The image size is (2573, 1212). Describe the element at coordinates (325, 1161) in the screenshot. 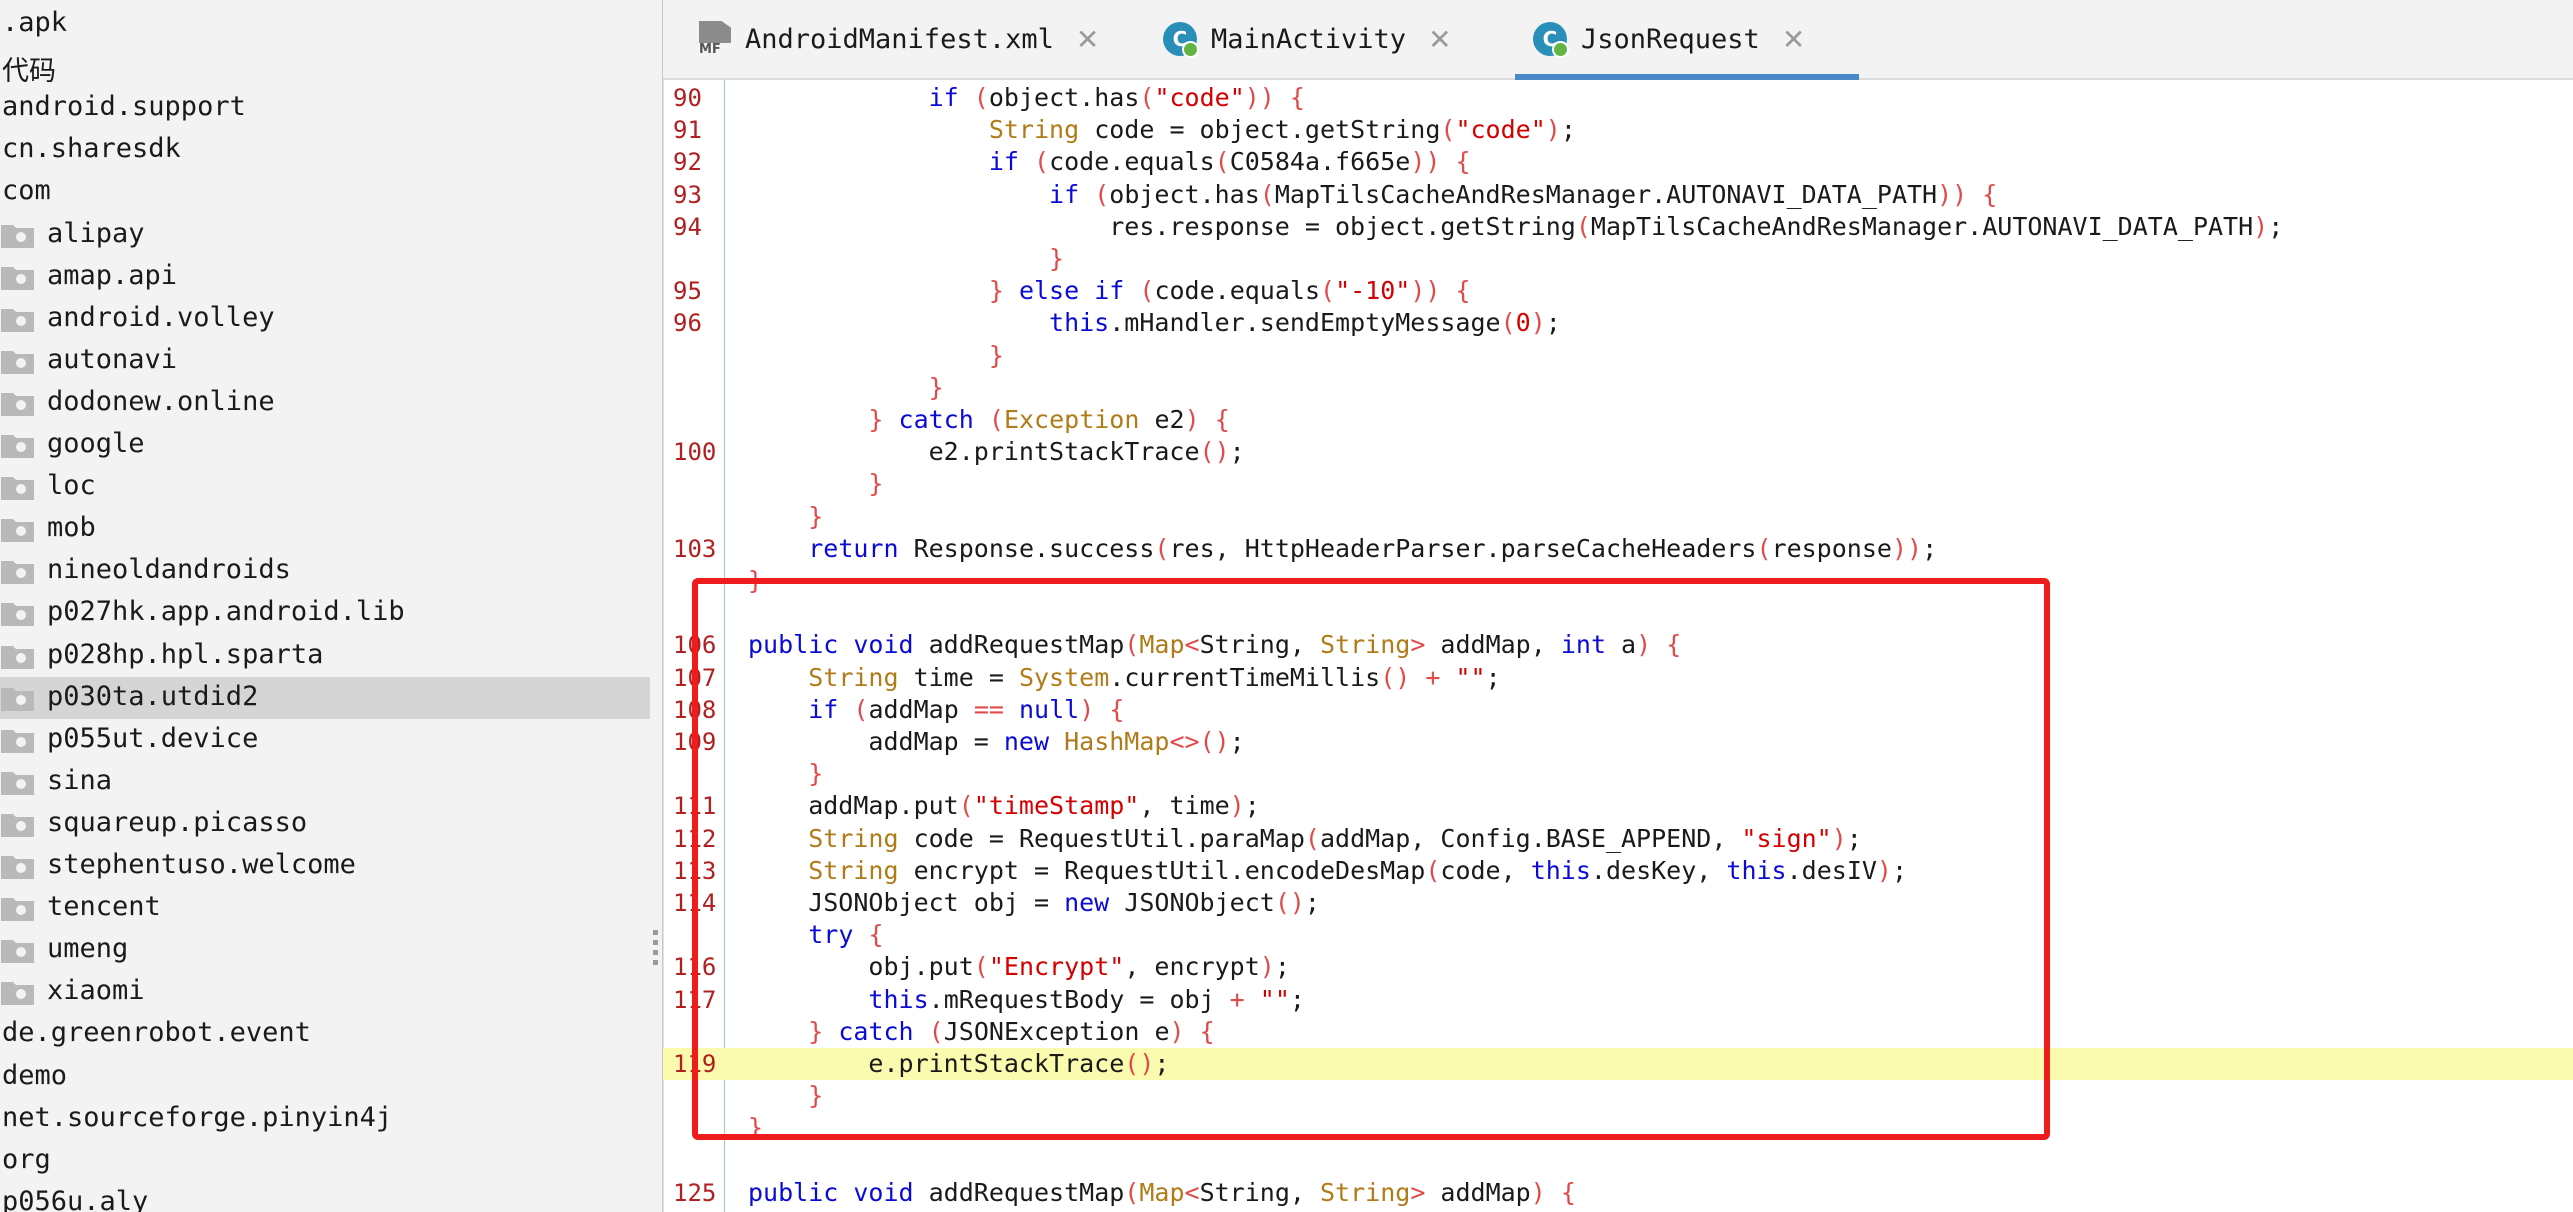

I see `tree-item: org` at that location.